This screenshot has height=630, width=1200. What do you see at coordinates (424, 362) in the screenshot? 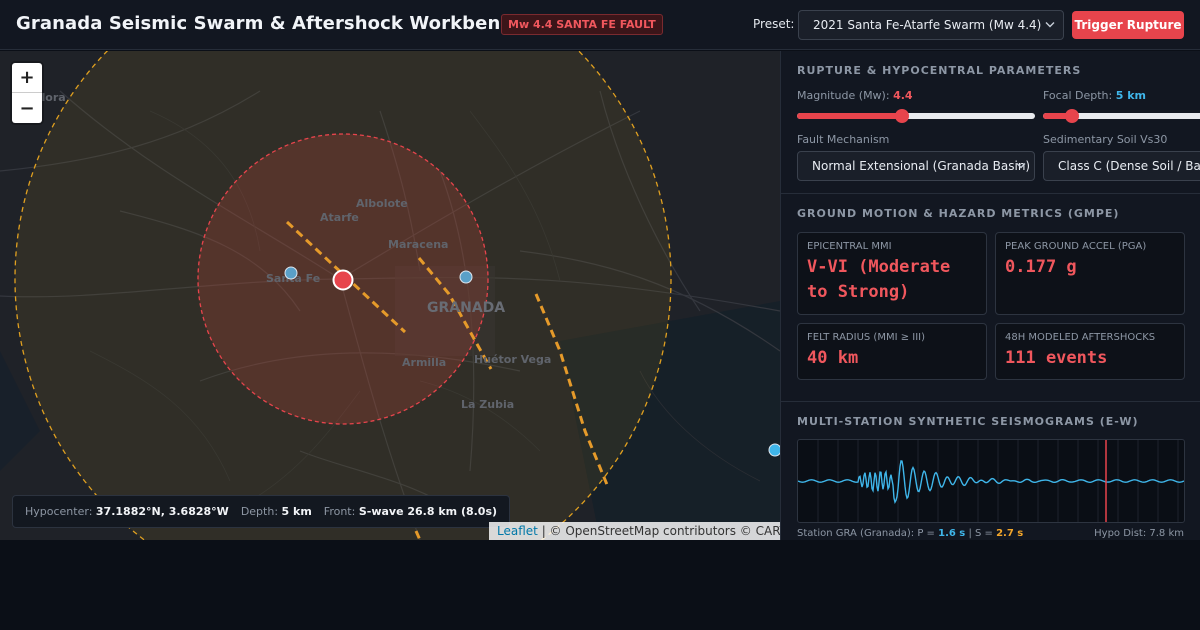
I see `place-label-armilla: Armilla` at bounding box center [424, 362].